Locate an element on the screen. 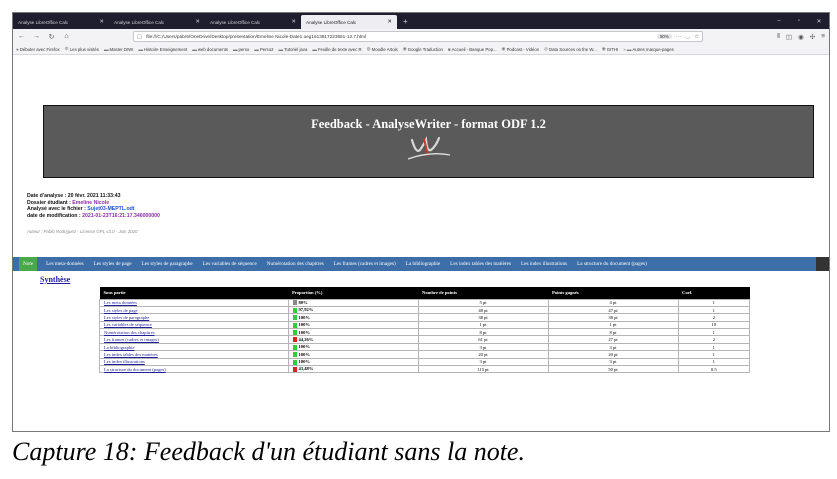 This screenshot has height=479, width=837. proportion-value: 44,26% is located at coordinates (306, 339).